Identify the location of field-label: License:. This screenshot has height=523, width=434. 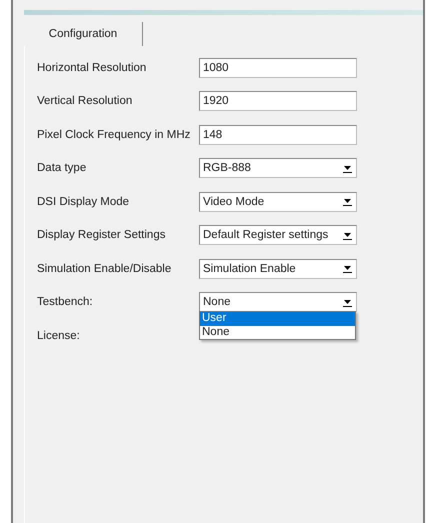
(59, 336).